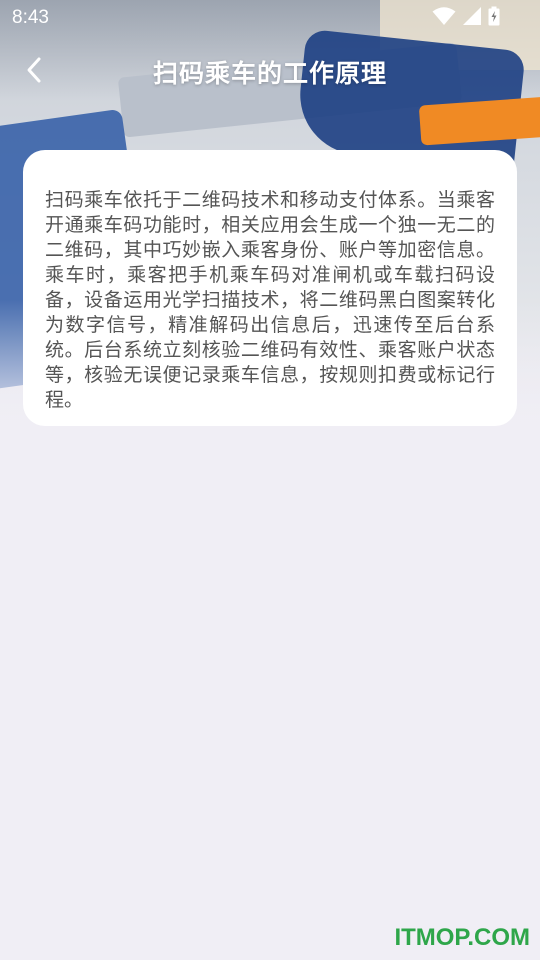  Describe the element at coordinates (494, 18) in the screenshot. I see `battery-charging-icon` at that location.